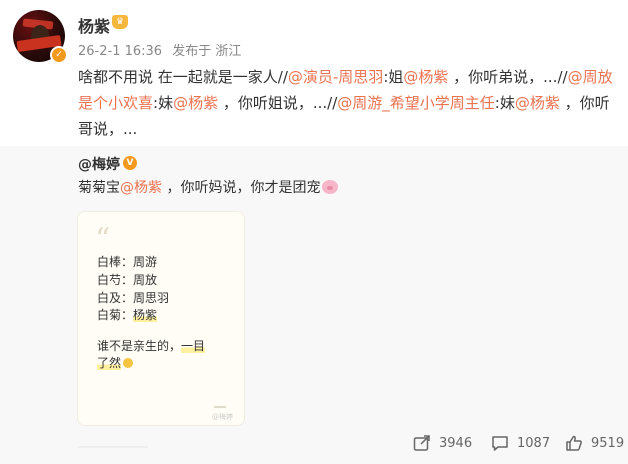  I want to click on card-divider, so click(220, 407).